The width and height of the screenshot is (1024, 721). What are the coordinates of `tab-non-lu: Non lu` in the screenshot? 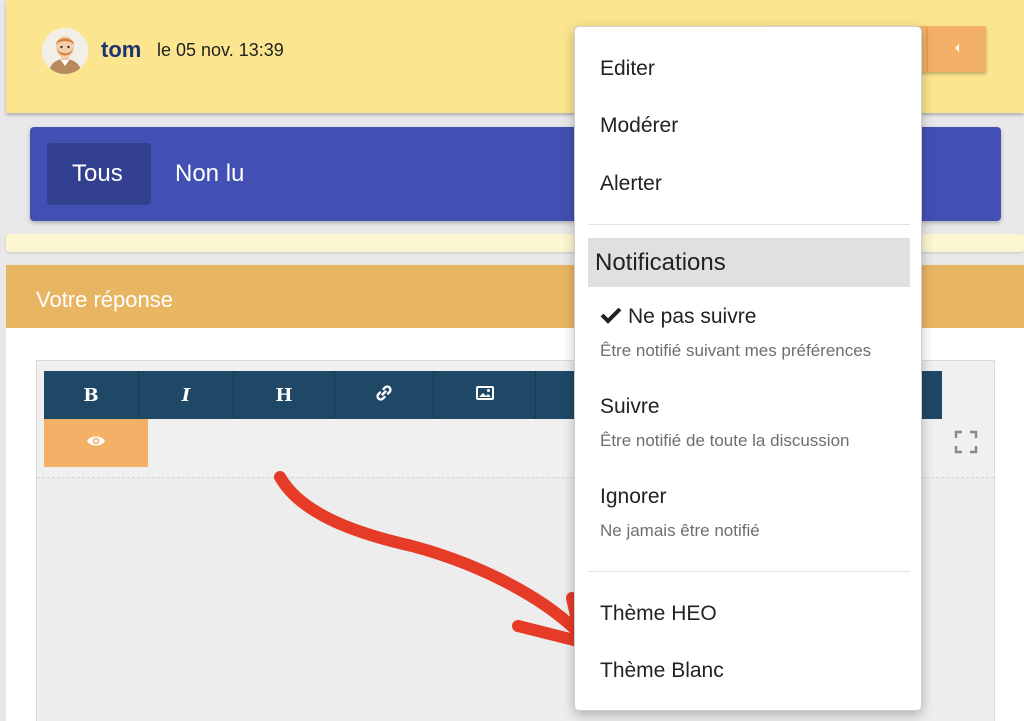 It's located at (209, 174).